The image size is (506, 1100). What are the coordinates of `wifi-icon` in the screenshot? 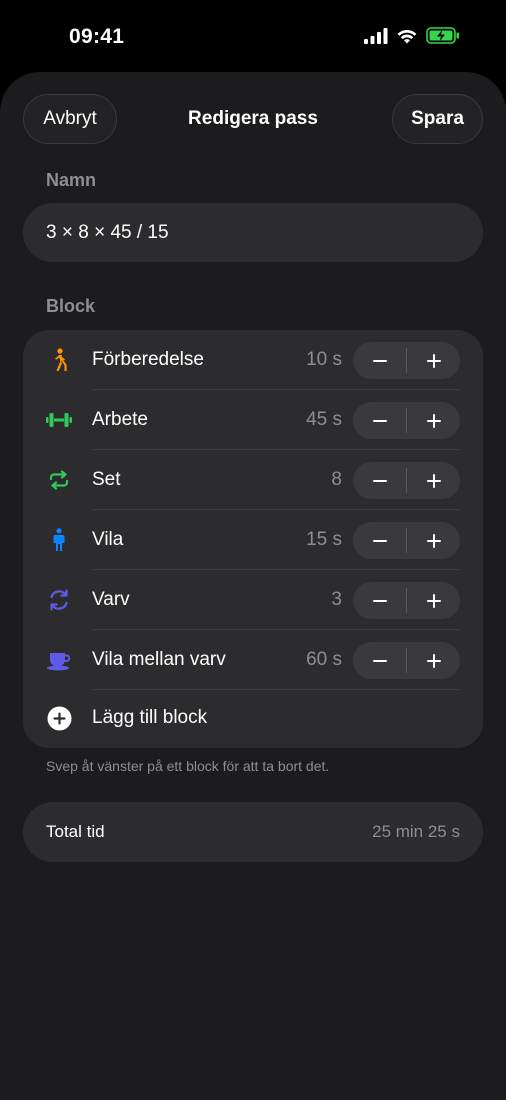 It's located at (407, 38).